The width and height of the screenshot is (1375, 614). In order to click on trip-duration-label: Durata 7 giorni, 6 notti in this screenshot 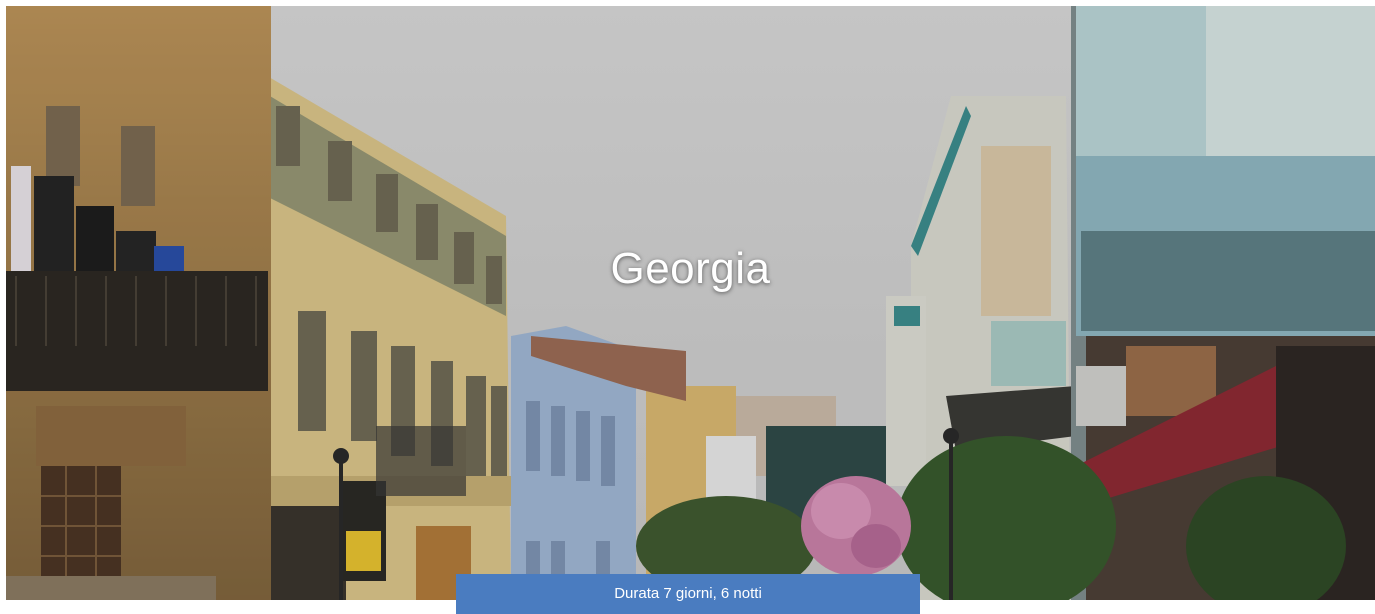, I will do `click(688, 593)`.